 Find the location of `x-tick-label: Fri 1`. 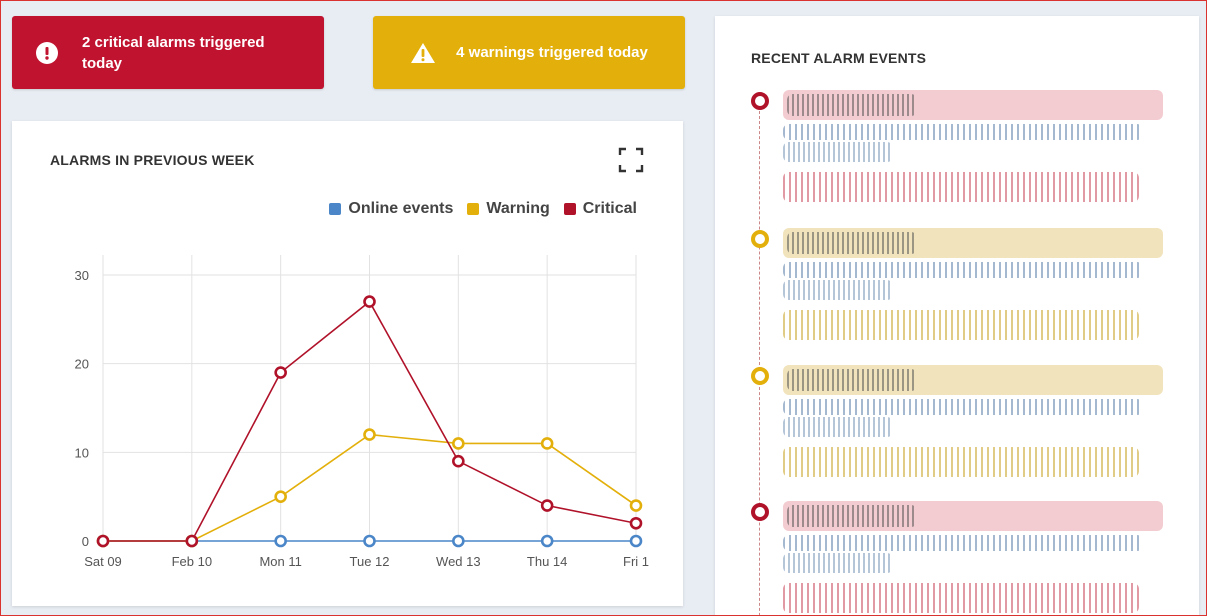

x-tick-label: Fri 1 is located at coordinates (636, 561).